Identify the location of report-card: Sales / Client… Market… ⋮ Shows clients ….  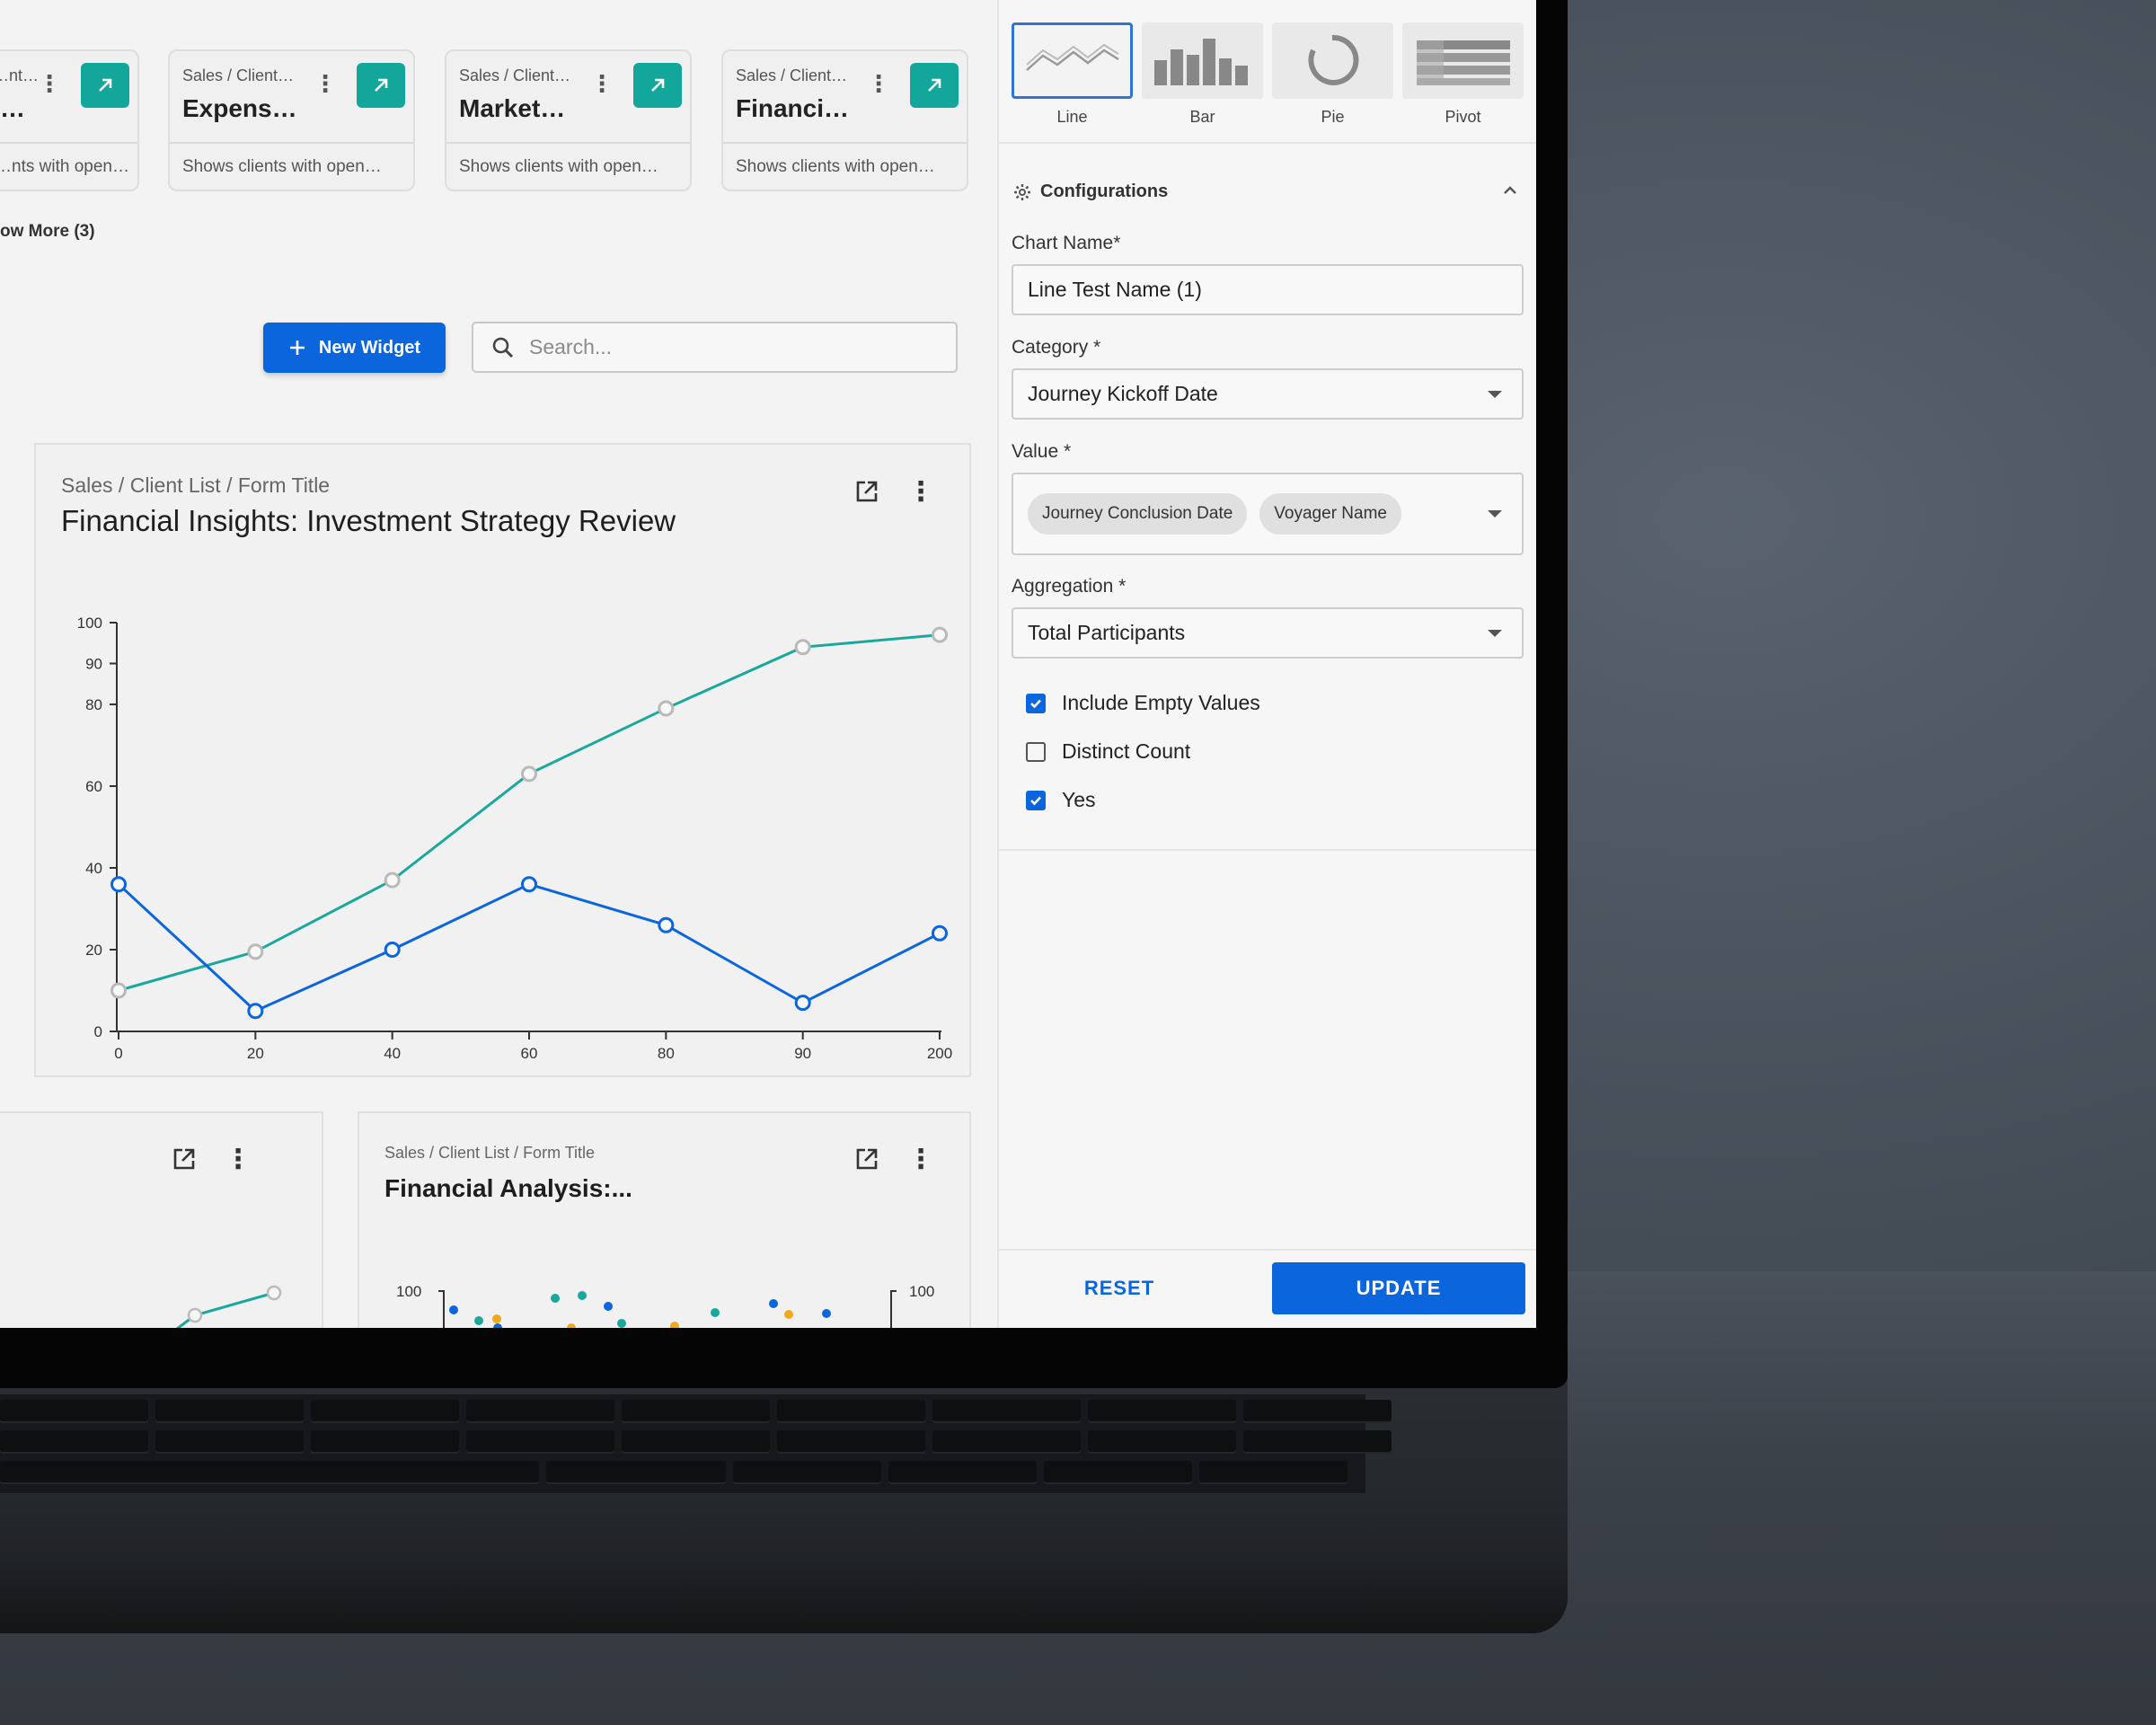
(568, 120).